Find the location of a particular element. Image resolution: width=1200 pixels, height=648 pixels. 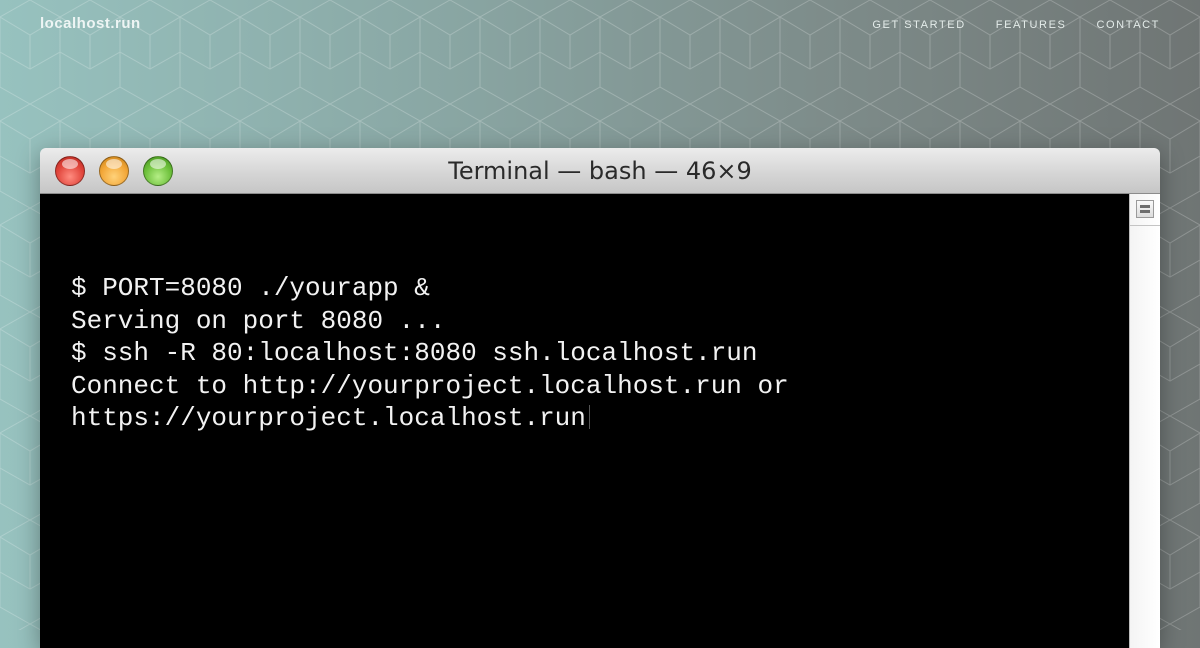

nav-link-contact: CONTACT is located at coordinates (1128, 25).